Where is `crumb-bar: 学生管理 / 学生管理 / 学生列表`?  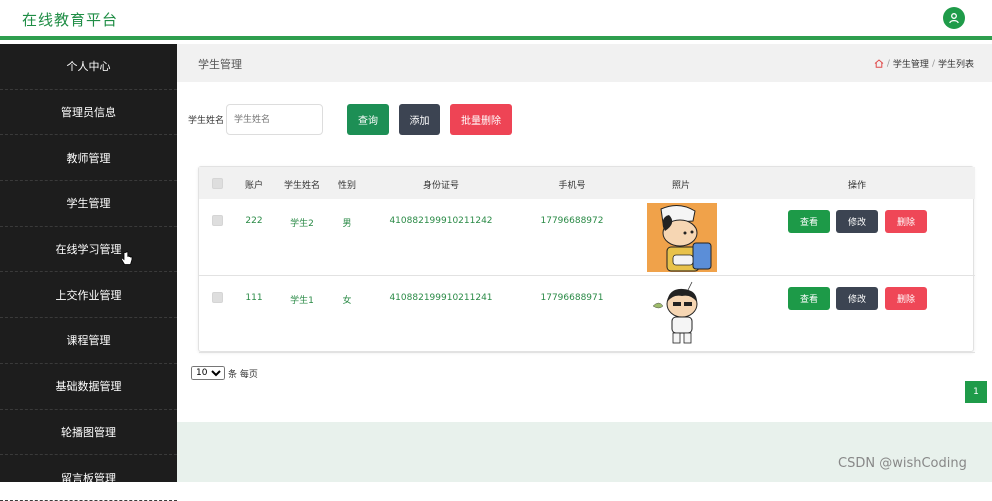
crumb-bar: 学生管理 / 学生管理 / 学生列表 is located at coordinates (584, 63).